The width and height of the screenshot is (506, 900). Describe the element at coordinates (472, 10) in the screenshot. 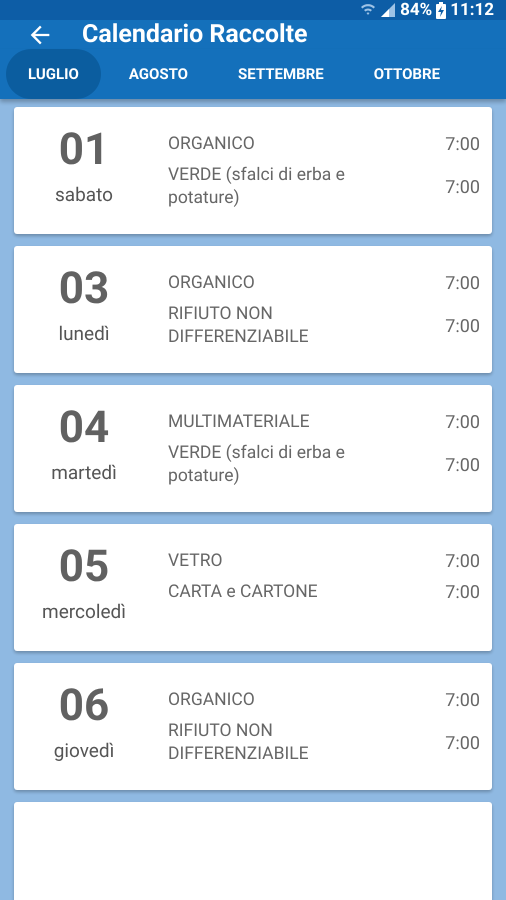

I see `clock-time: 11:12` at that location.